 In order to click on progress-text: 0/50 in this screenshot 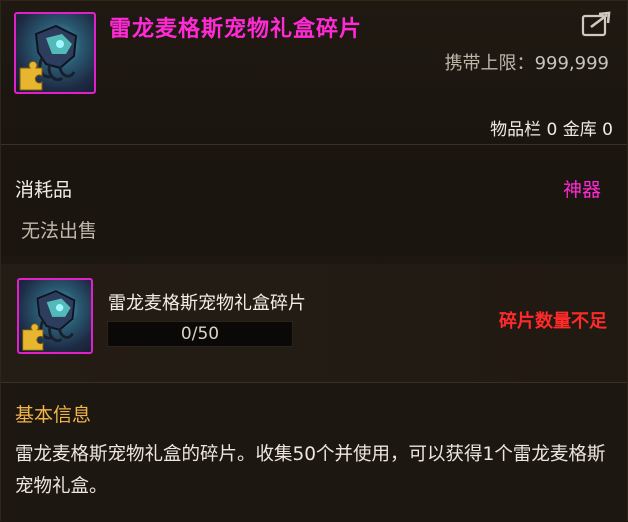, I will do `click(200, 334)`.